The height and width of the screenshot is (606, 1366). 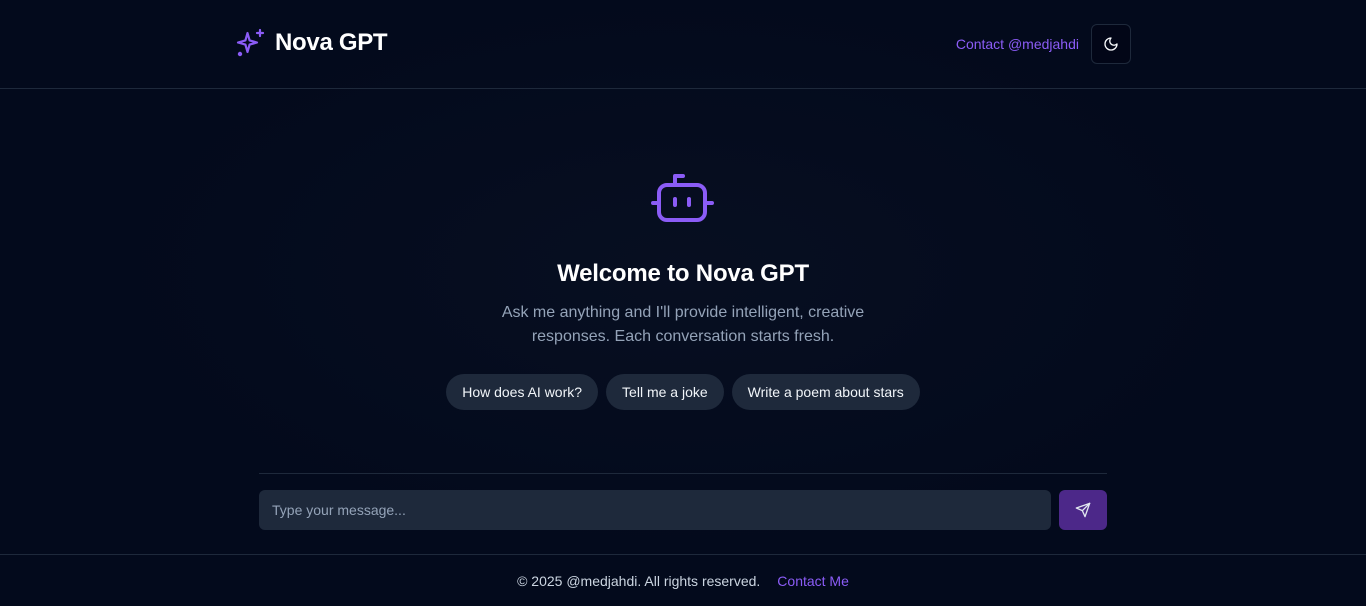 What do you see at coordinates (683, 473) in the screenshot?
I see `composer-divider` at bounding box center [683, 473].